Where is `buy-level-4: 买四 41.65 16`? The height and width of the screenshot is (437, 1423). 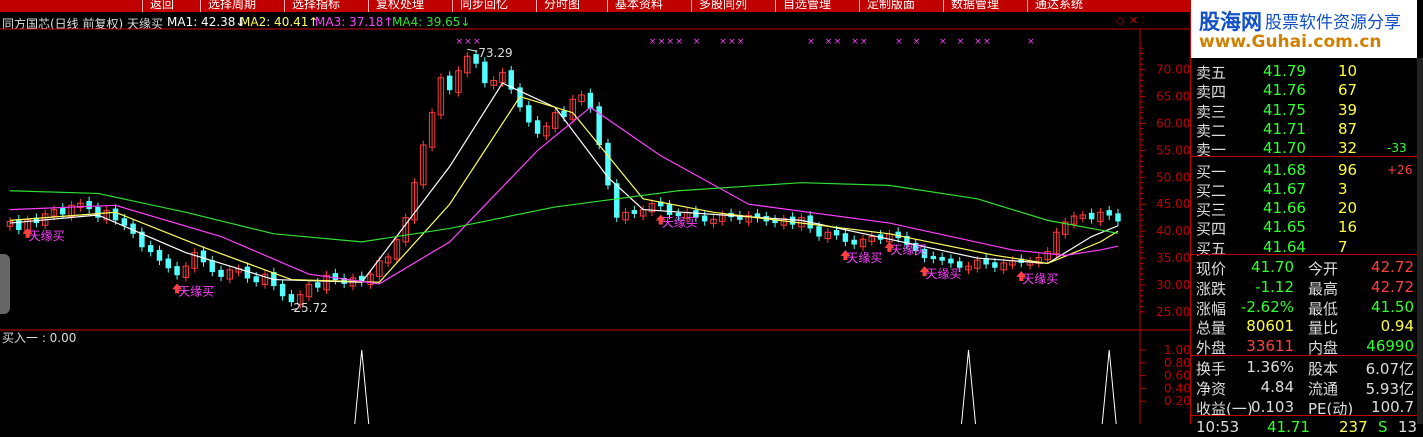
buy-level-4: 买四 41.65 16 is located at coordinates (1304, 227).